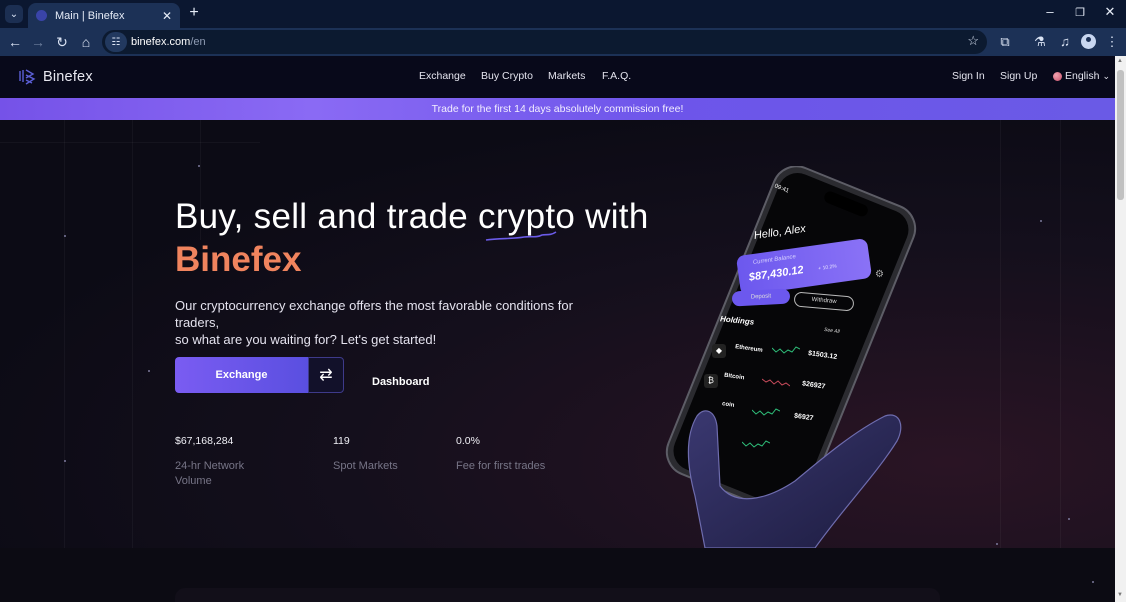  Describe the element at coordinates (1120, 135) in the screenshot. I see `scroll-thumb` at that location.